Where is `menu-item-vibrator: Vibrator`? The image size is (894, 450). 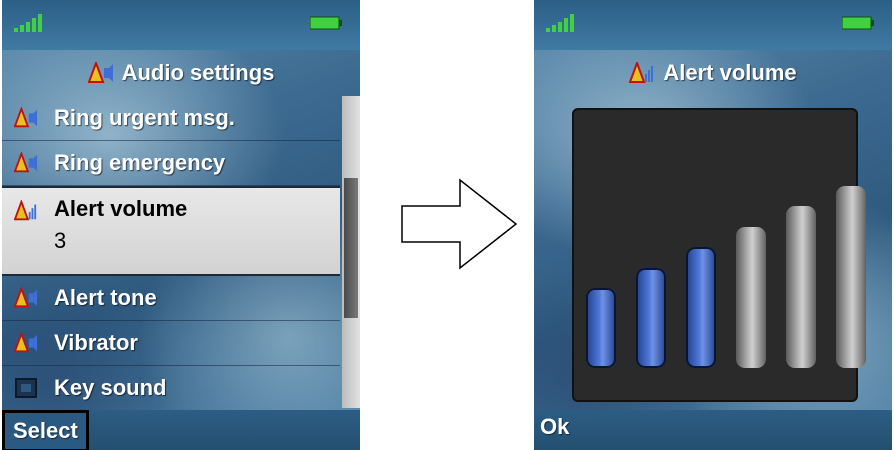
menu-item-vibrator: Vibrator is located at coordinates (171, 343).